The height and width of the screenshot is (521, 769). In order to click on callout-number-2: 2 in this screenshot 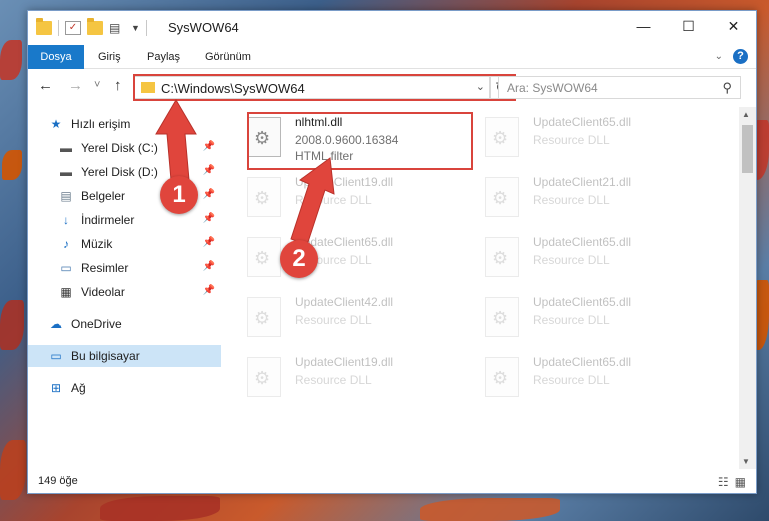, I will do `click(299, 259)`.